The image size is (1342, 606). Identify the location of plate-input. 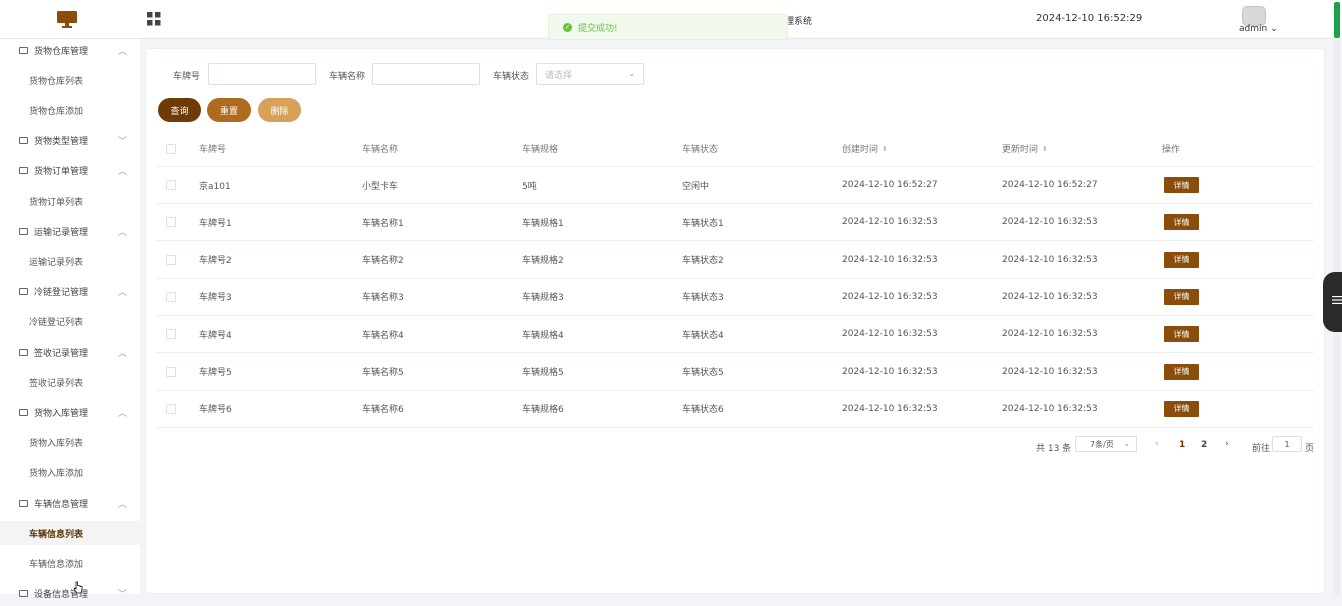
(262, 74).